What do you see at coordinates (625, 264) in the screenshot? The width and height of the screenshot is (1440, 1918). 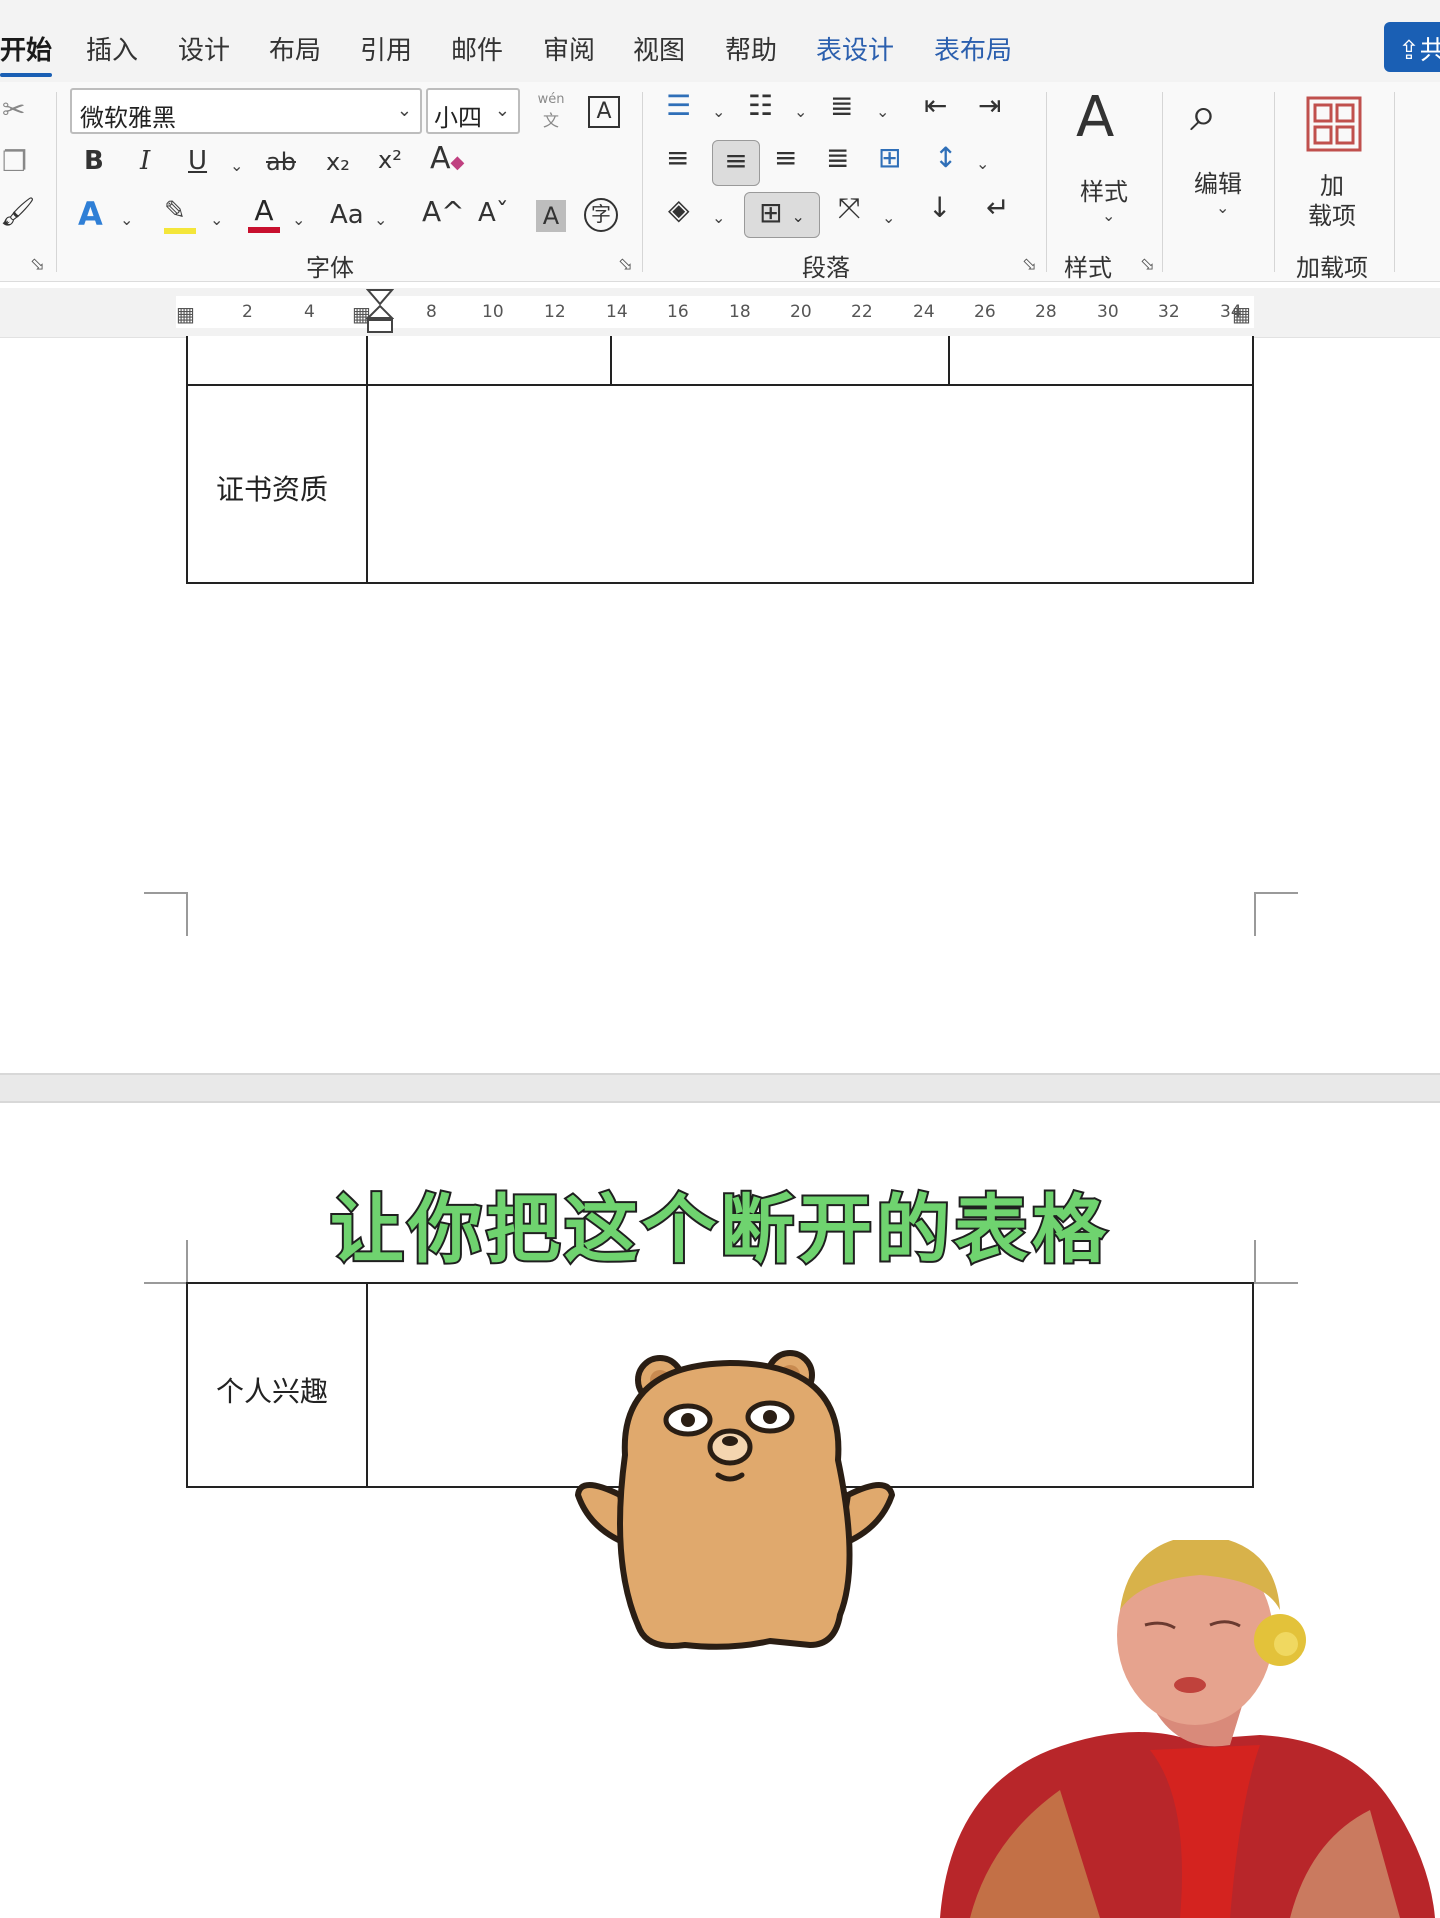 I see `font-dialog-launcher-icon: ⬂` at bounding box center [625, 264].